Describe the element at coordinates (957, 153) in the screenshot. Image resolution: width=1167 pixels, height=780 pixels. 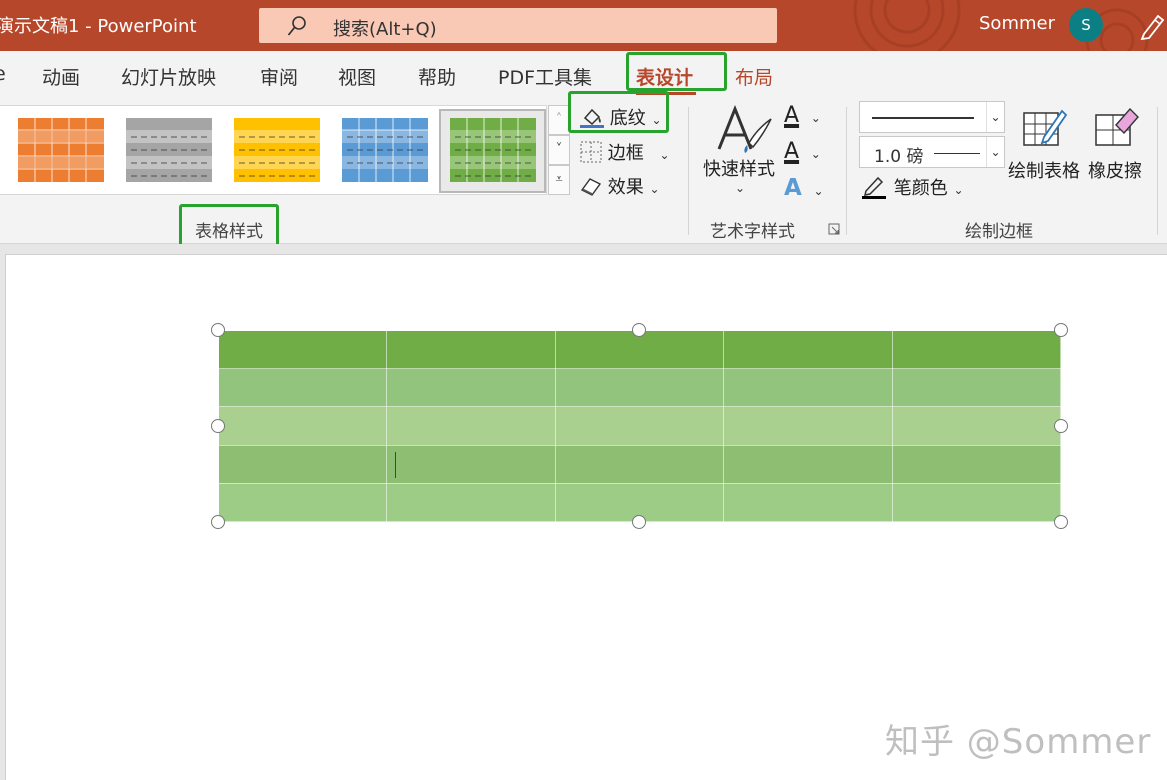
I see `pen-weight-line` at that location.